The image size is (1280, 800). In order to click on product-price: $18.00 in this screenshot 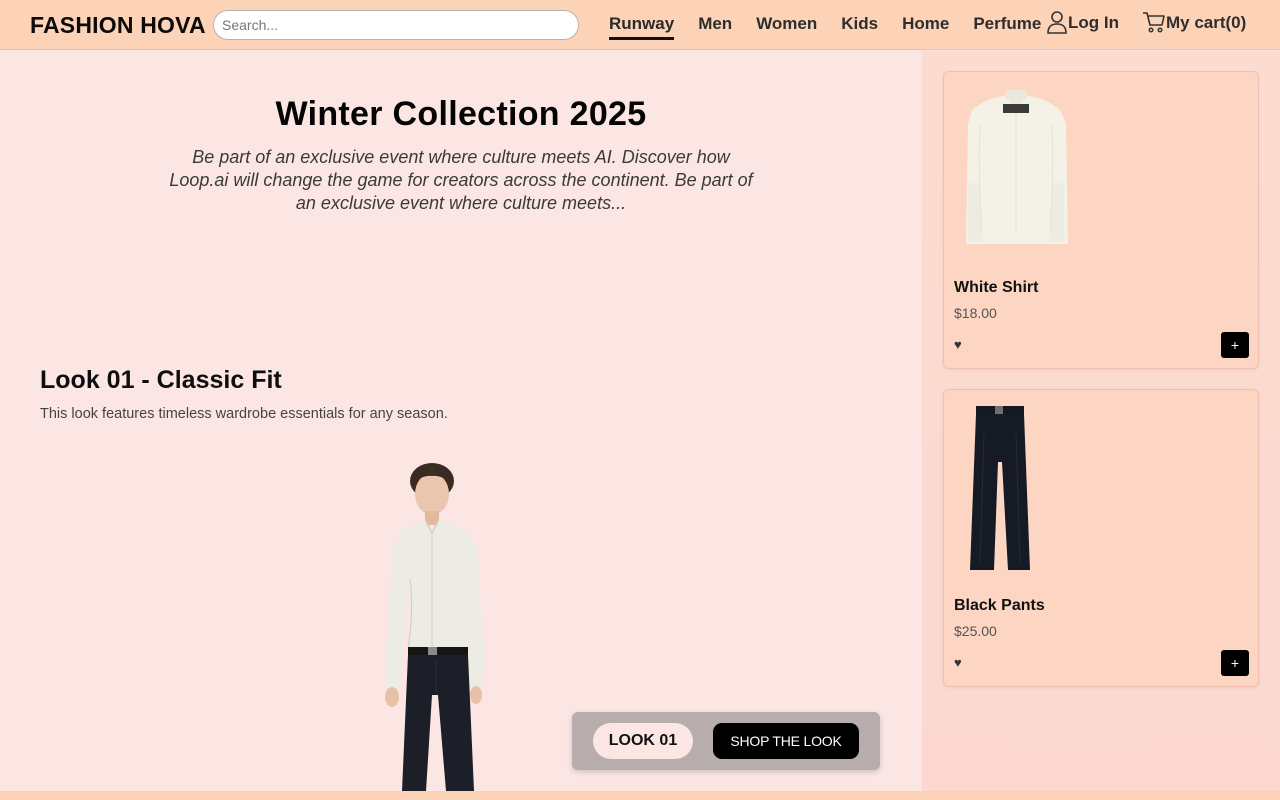, I will do `click(975, 313)`.